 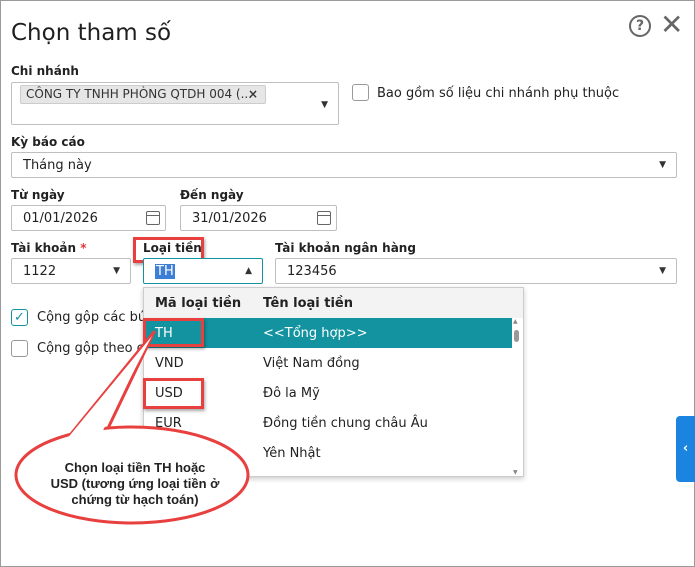 I want to click on chevron-left-icon: ‹, so click(x=685, y=448).